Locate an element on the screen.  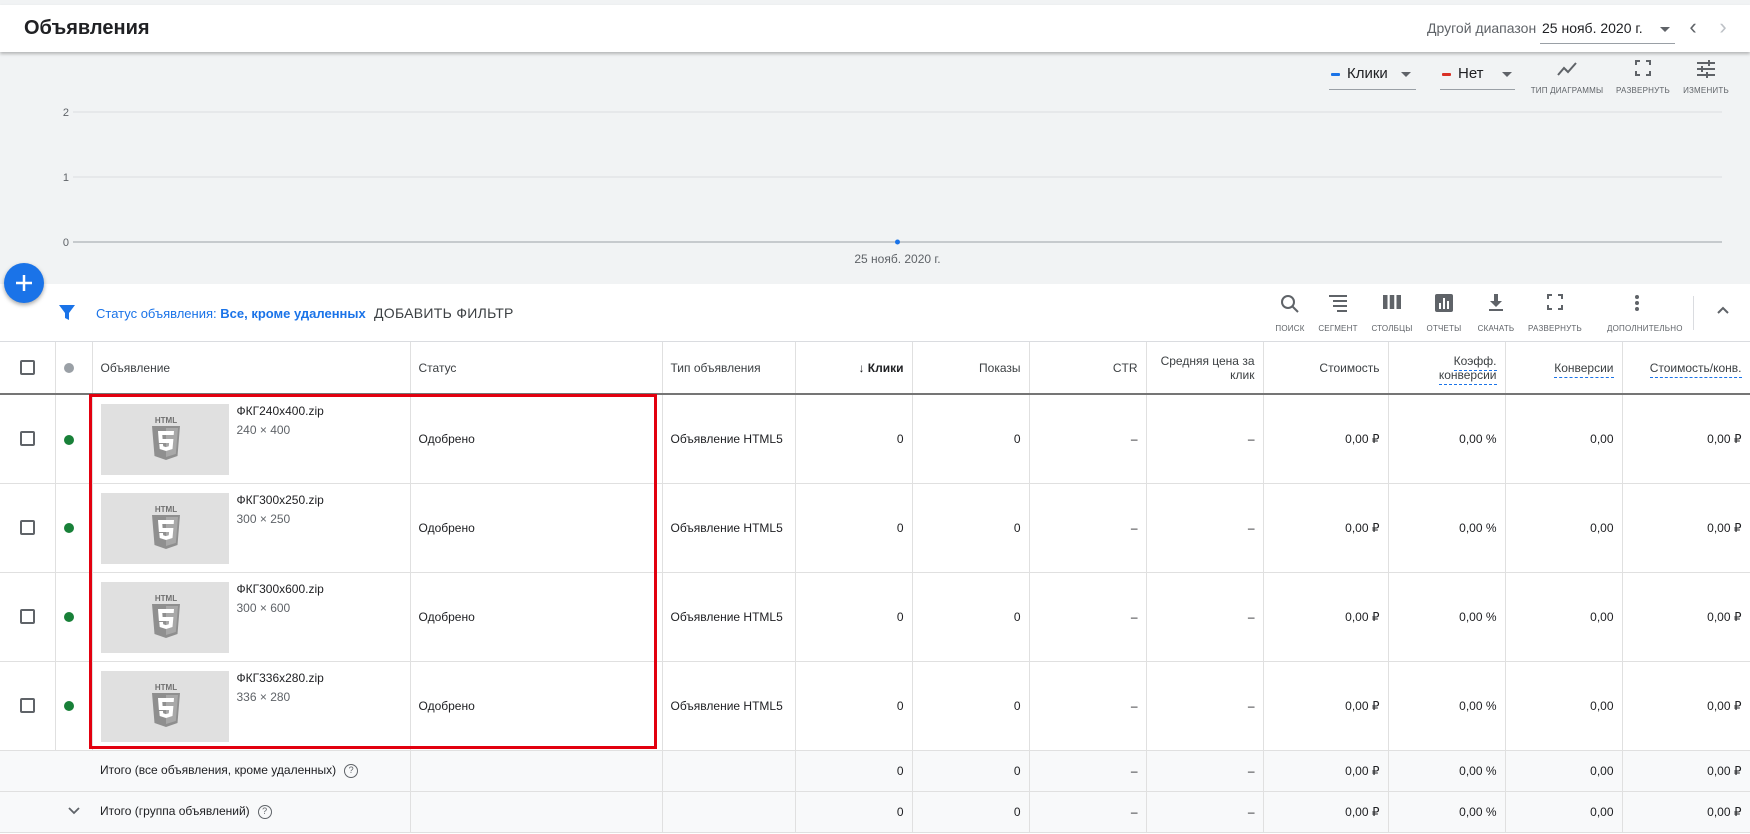
columns-button: СТОЛБЦЫ is located at coordinates (1392, 313).